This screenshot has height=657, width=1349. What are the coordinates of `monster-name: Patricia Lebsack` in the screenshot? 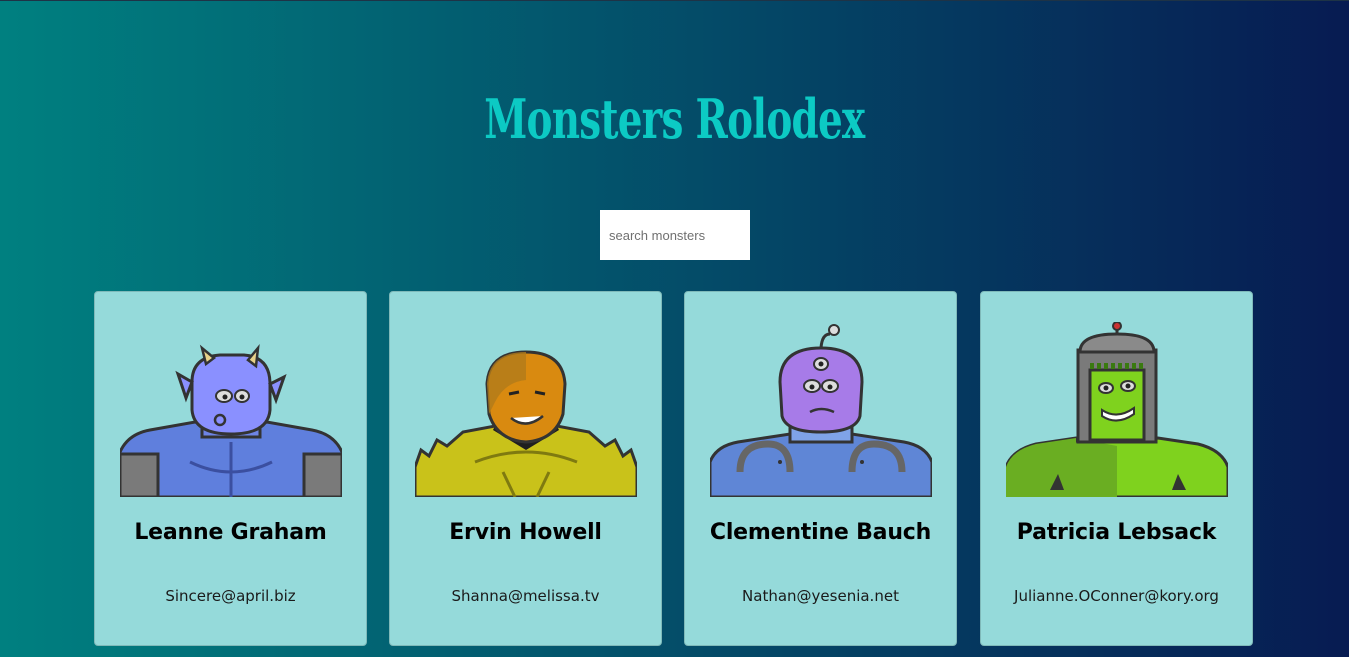 It's located at (1116, 532).